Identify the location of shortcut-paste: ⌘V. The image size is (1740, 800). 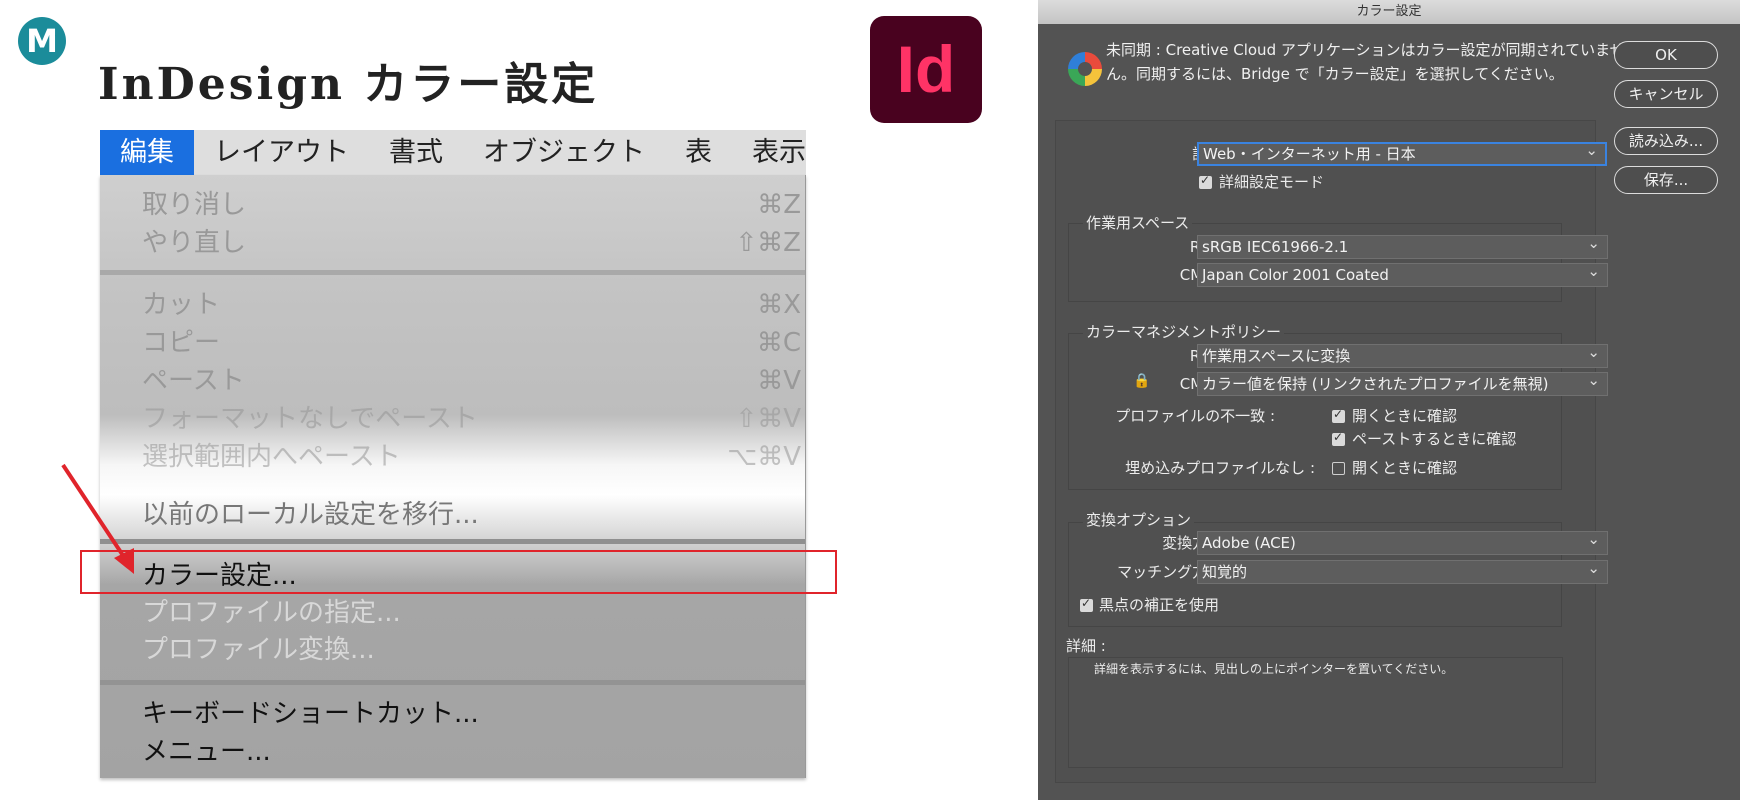
(779, 381).